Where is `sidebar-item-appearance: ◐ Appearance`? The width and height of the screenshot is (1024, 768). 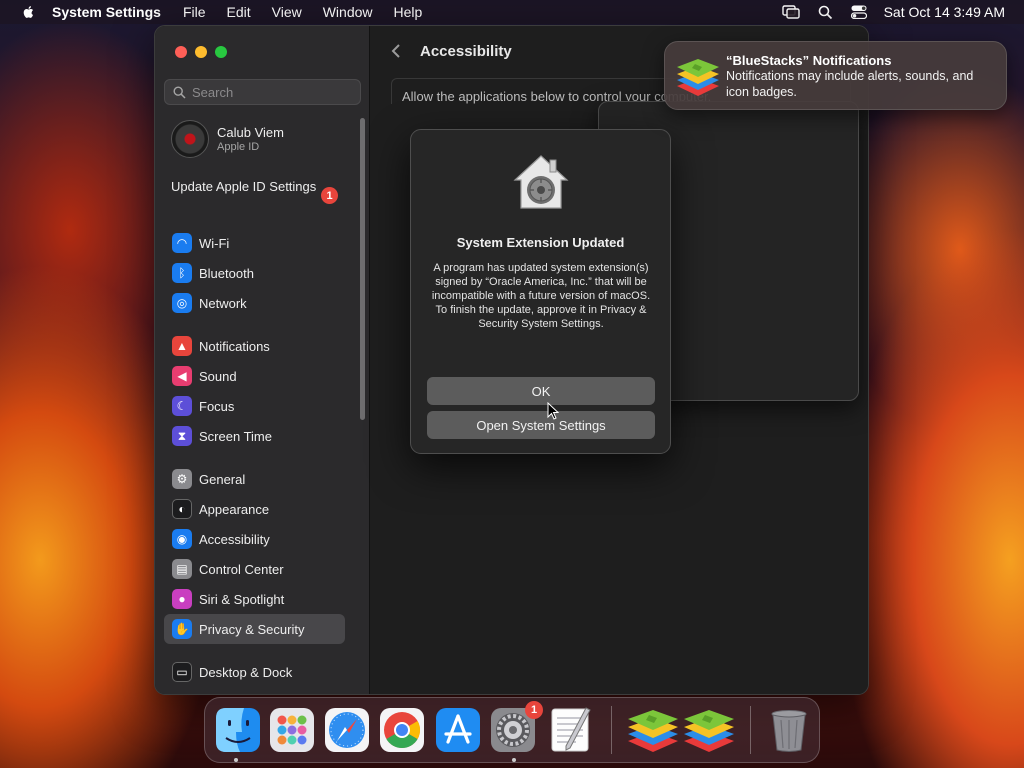
sidebar-item-appearance: ◐ Appearance is located at coordinates (254, 509).